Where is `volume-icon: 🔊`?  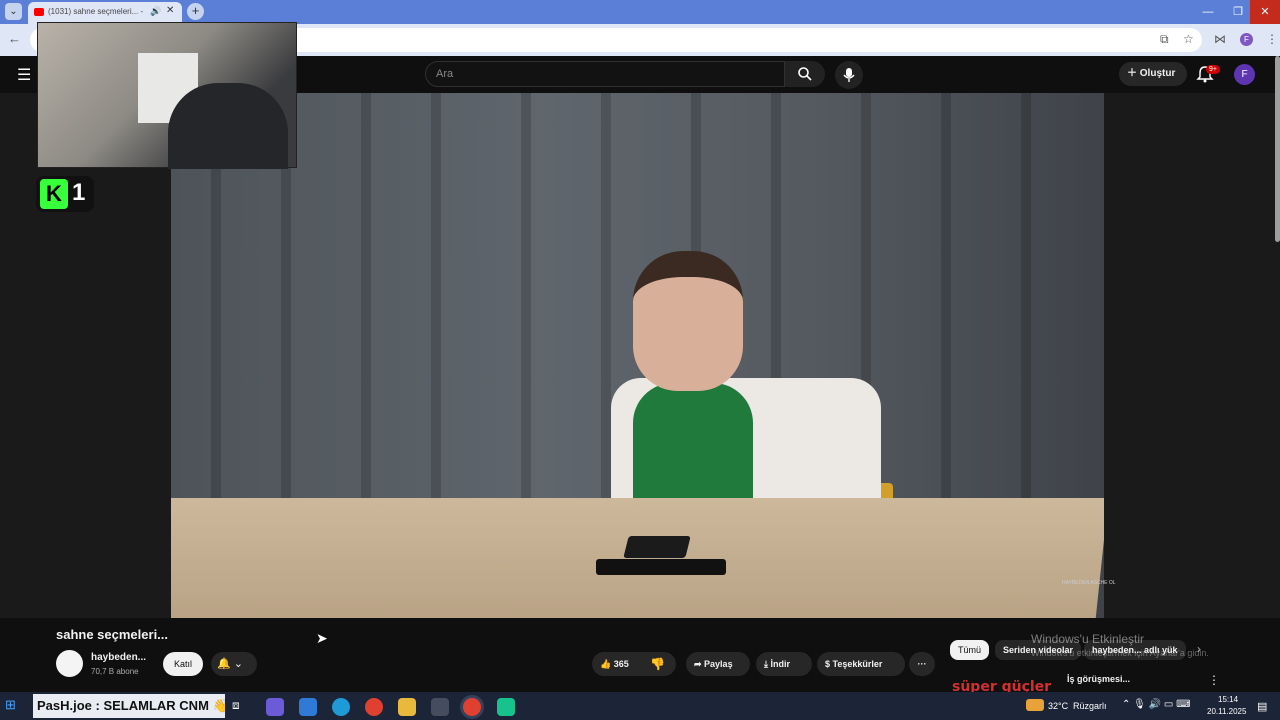
volume-icon: 🔊 is located at coordinates (1155, 704).